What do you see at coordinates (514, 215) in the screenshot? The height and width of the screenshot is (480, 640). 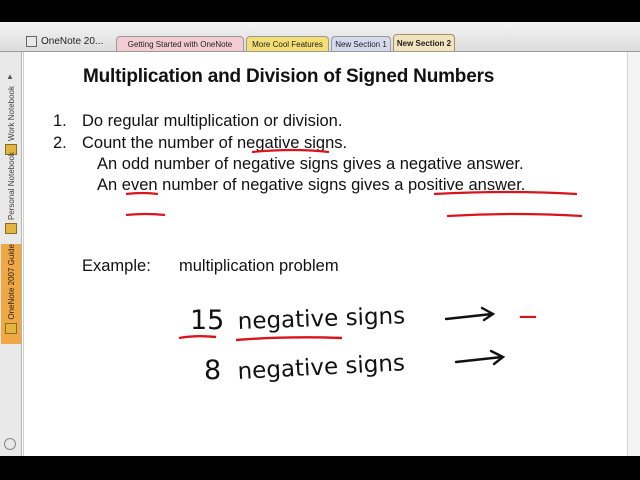 I see `underline-positive-answer` at bounding box center [514, 215].